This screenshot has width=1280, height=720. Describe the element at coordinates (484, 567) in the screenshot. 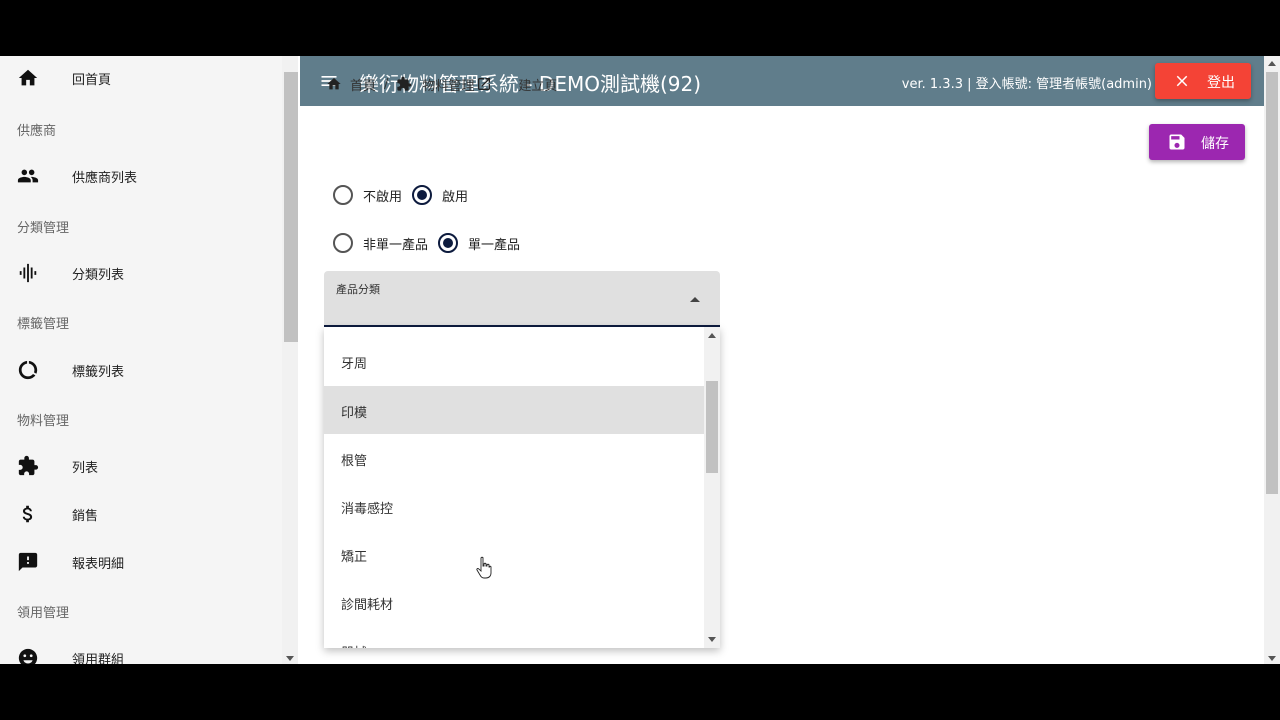

I see `hand-cursor-icon` at that location.